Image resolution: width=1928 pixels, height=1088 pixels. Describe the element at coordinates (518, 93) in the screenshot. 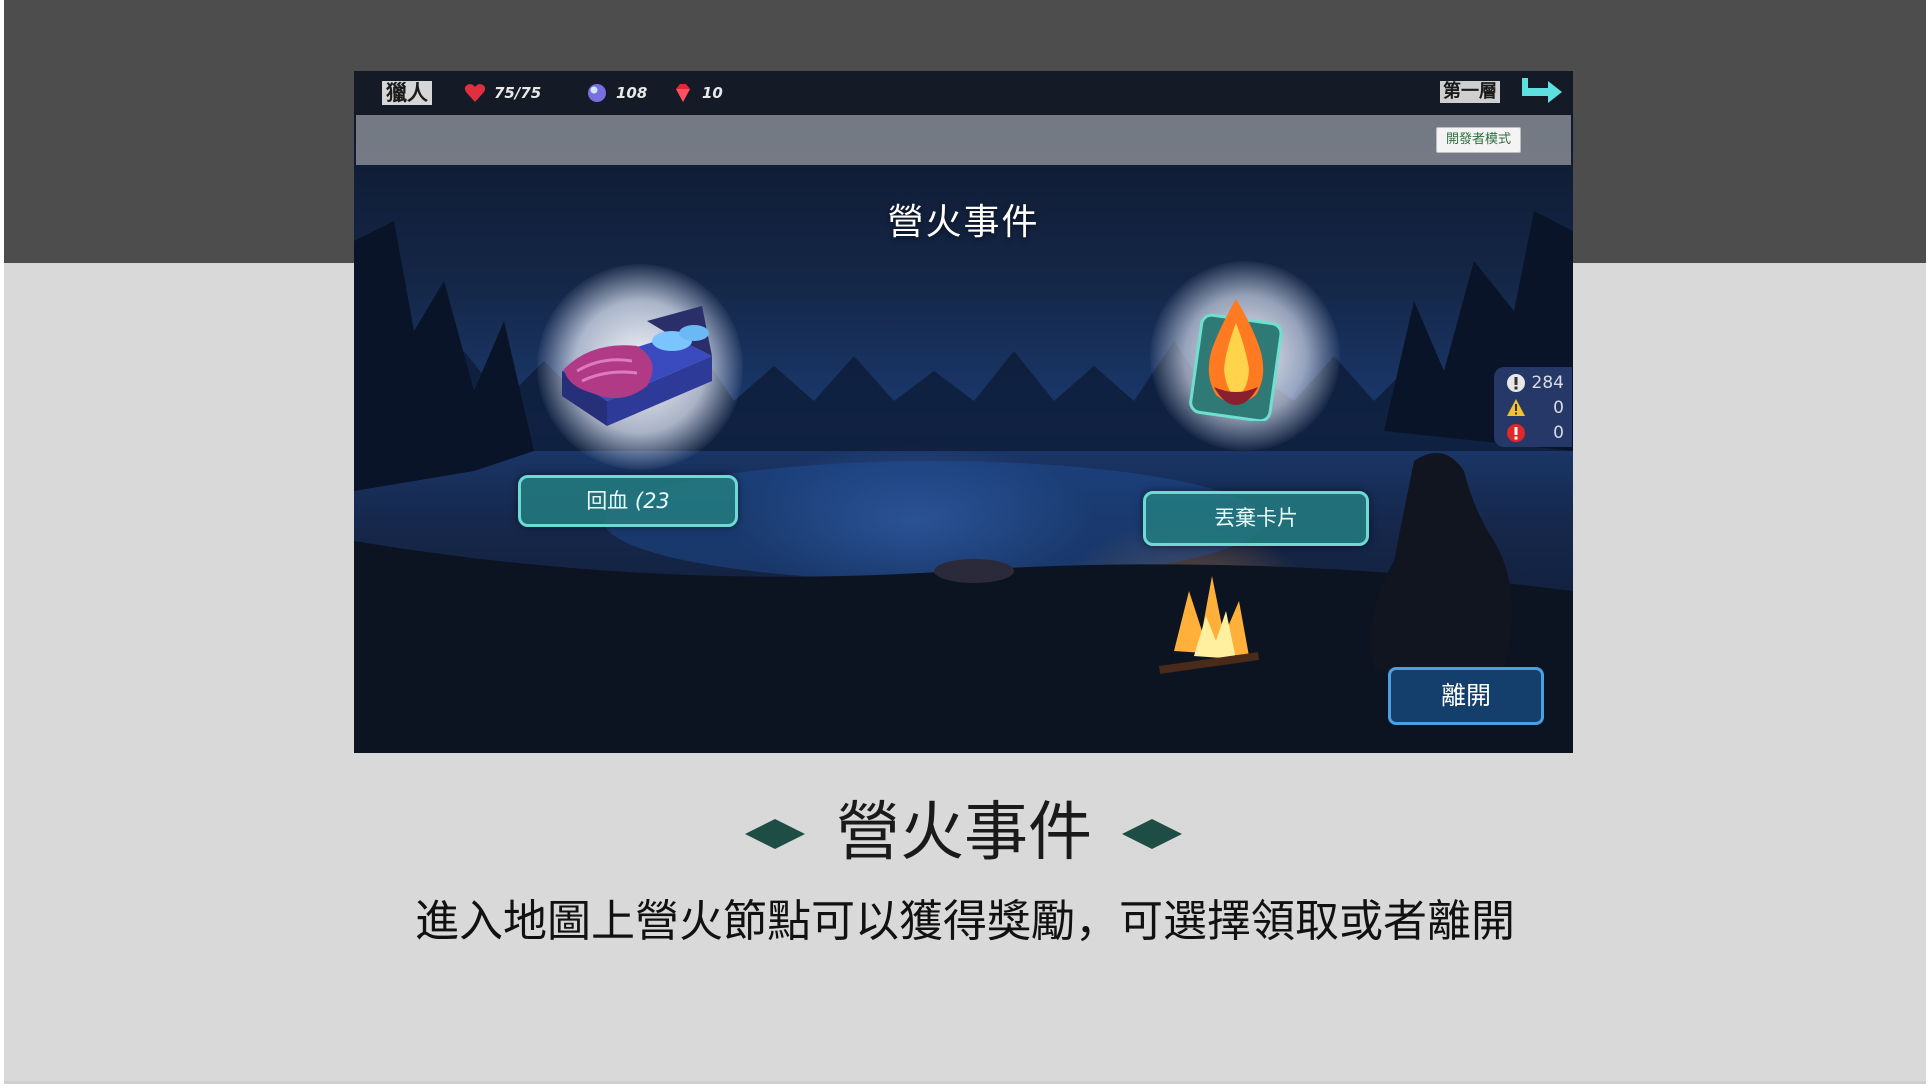

I see `hp-value: 75/75` at that location.